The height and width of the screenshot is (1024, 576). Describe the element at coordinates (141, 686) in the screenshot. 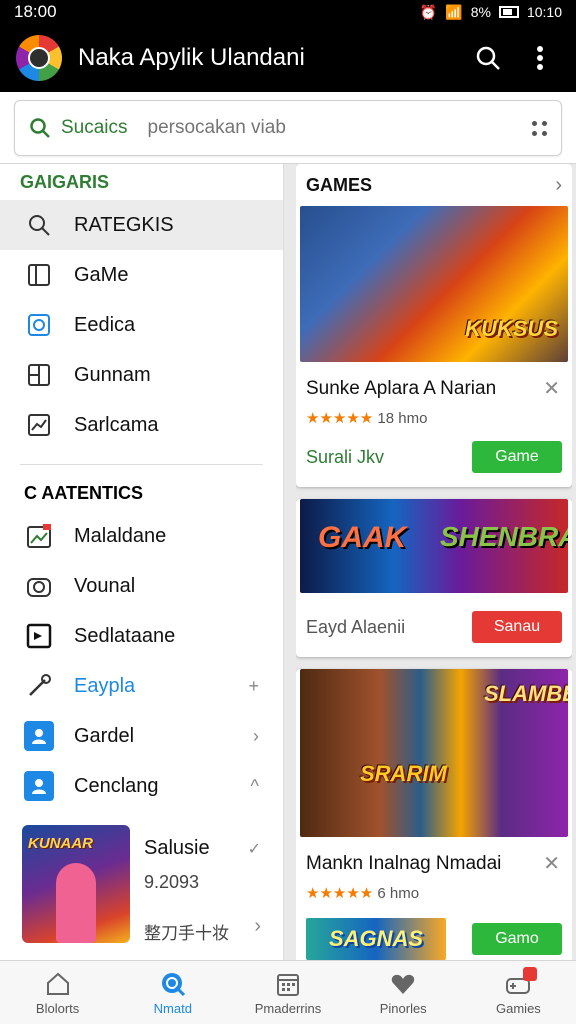

I see `sidebar-item-eaypla: Eaypla +` at that location.